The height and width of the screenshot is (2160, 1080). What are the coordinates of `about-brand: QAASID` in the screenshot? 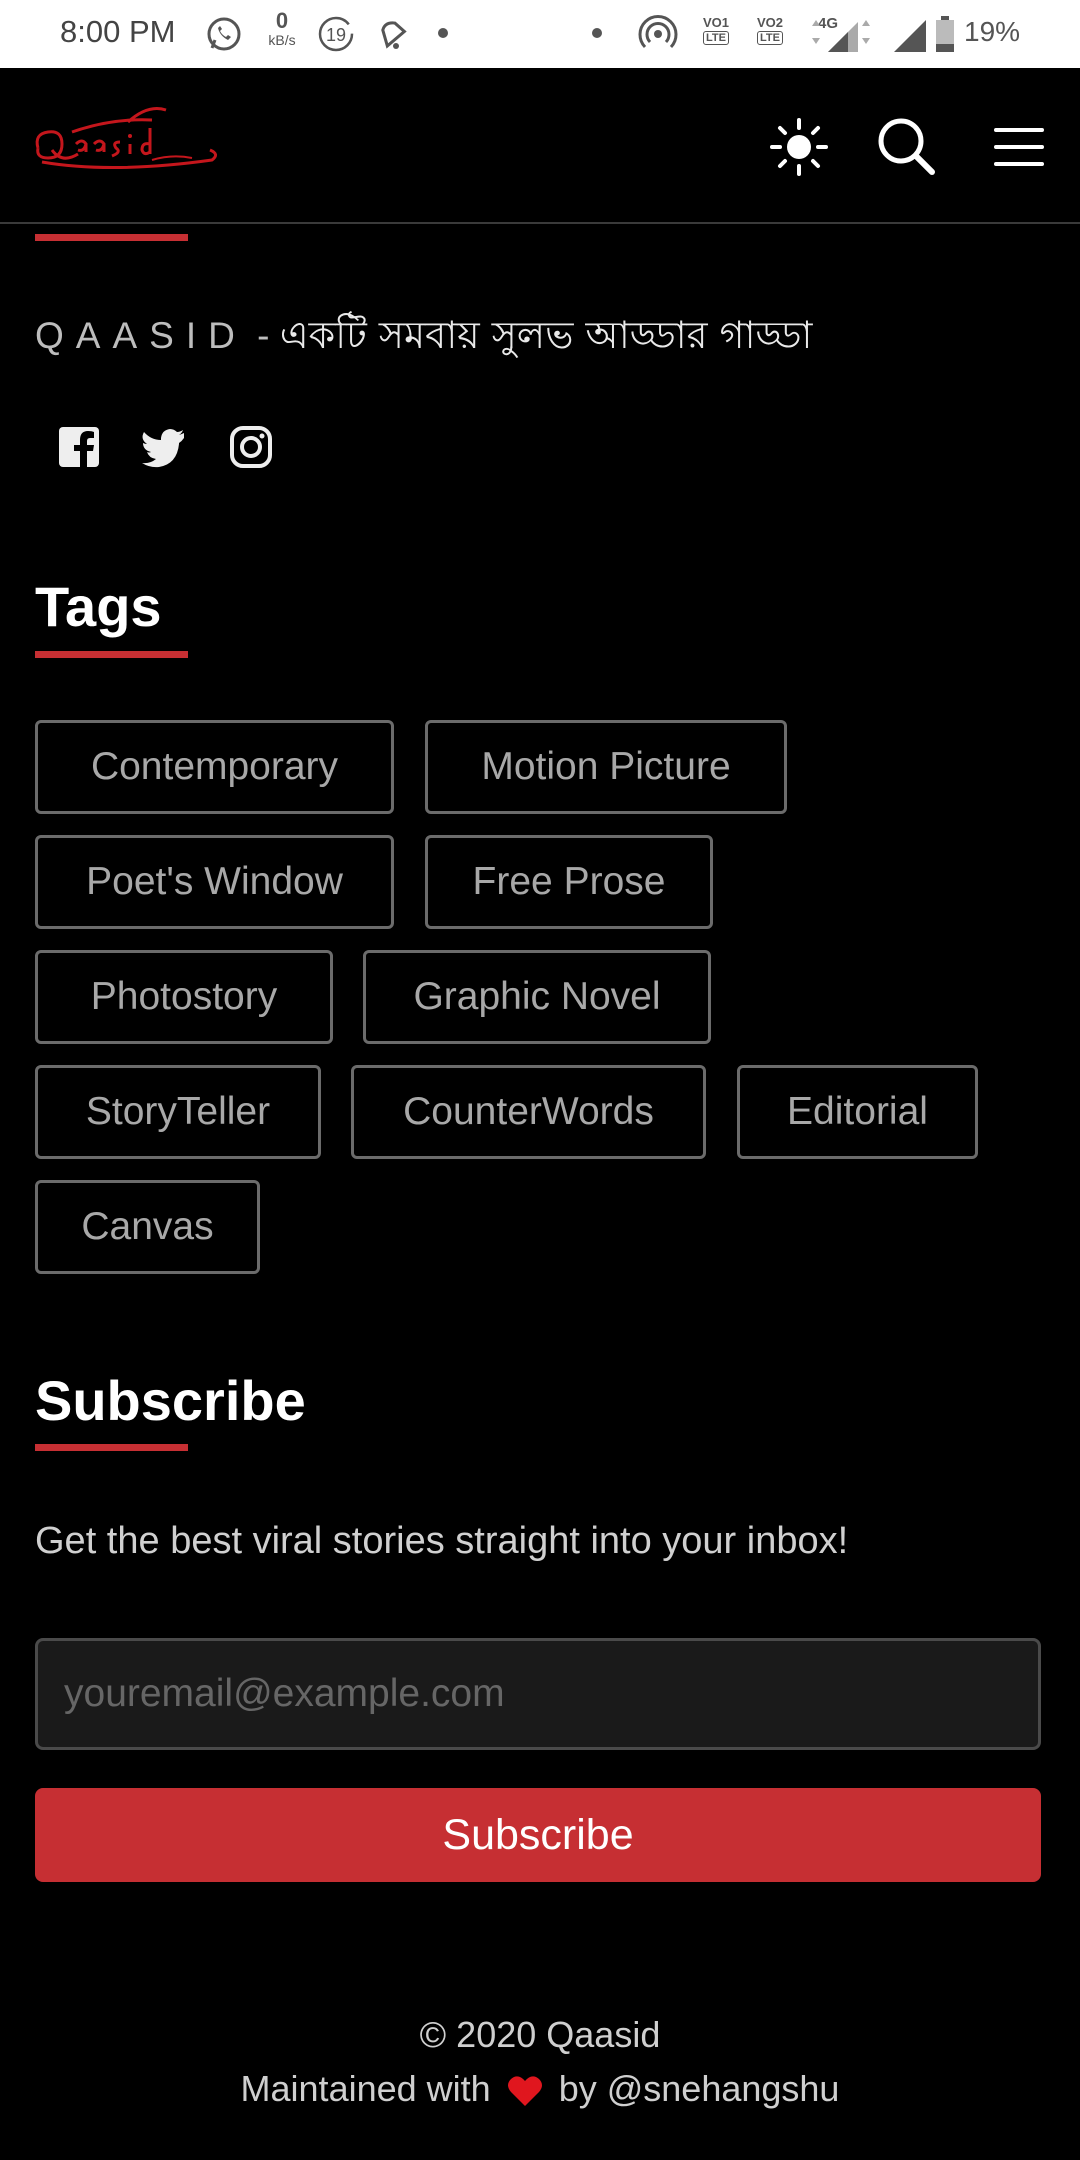 It's located at (141, 335).